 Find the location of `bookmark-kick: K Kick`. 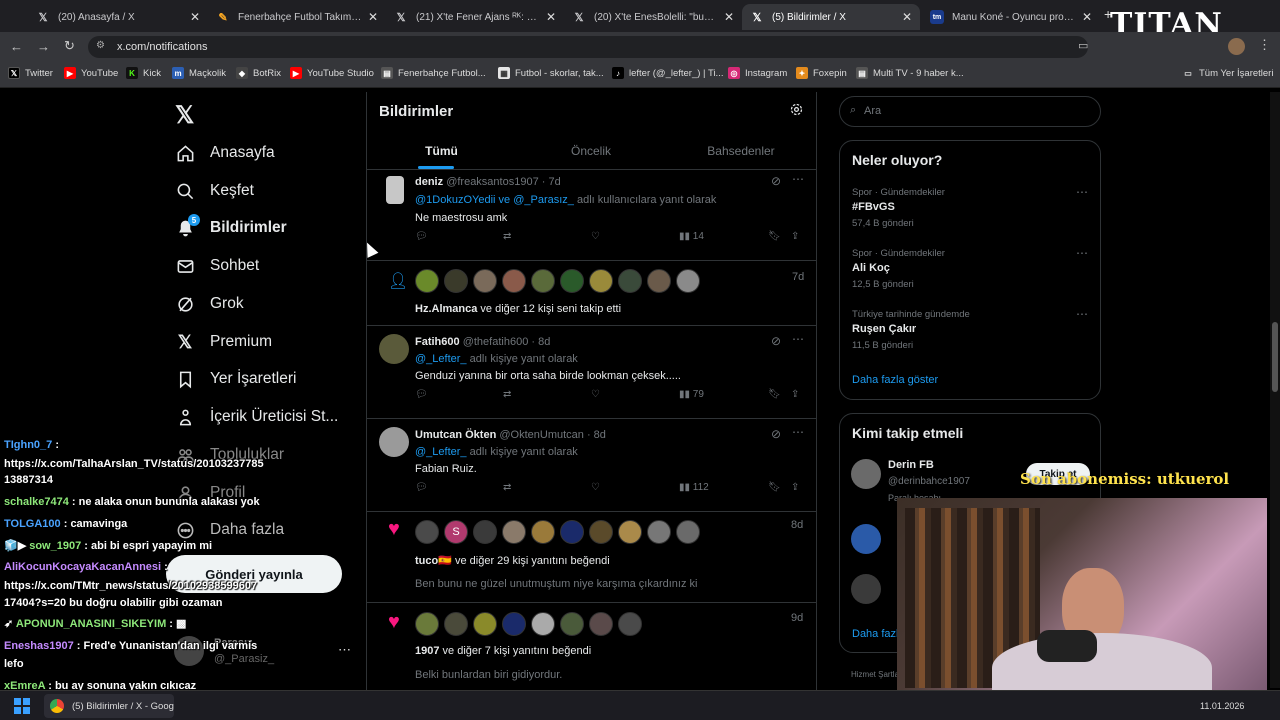

bookmark-kick: K Kick is located at coordinates (143, 73).